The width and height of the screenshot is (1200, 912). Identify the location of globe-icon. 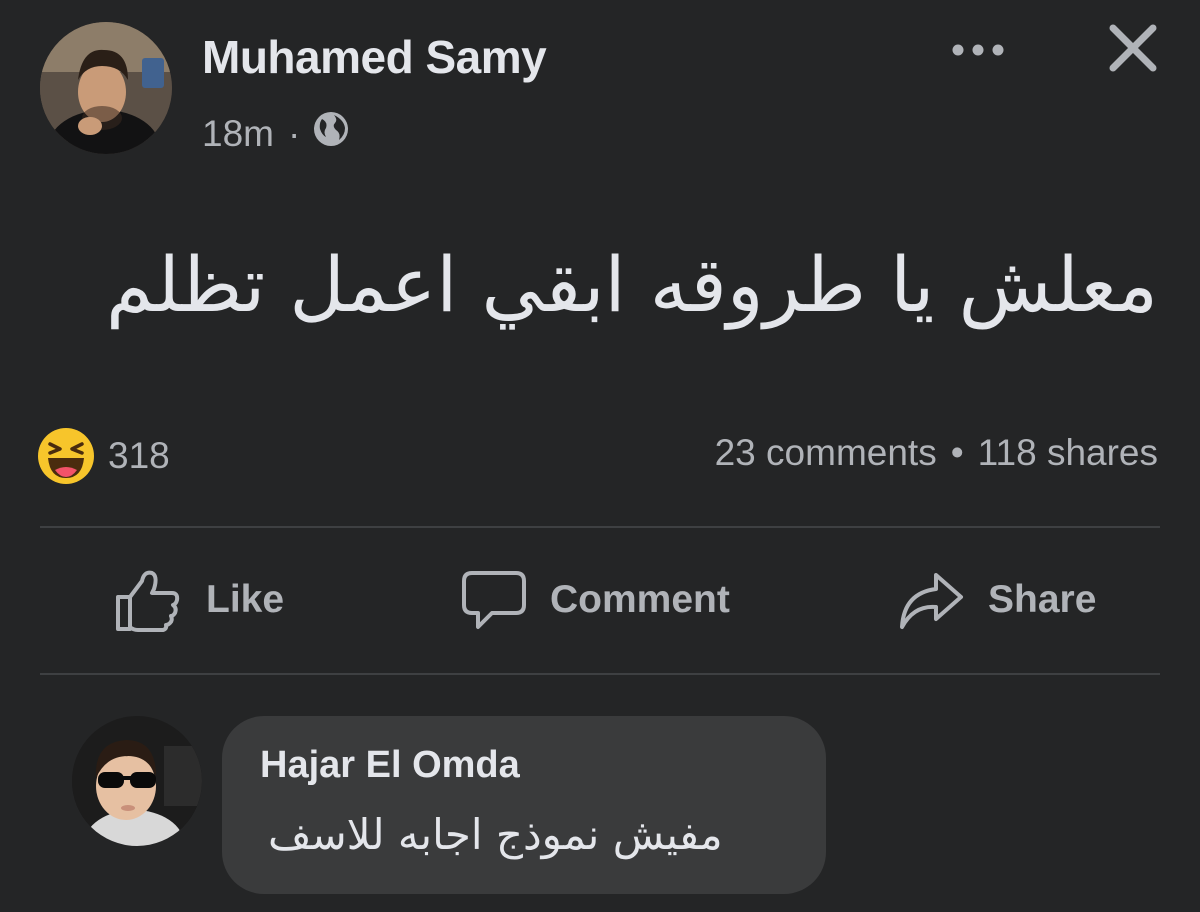
(331, 133).